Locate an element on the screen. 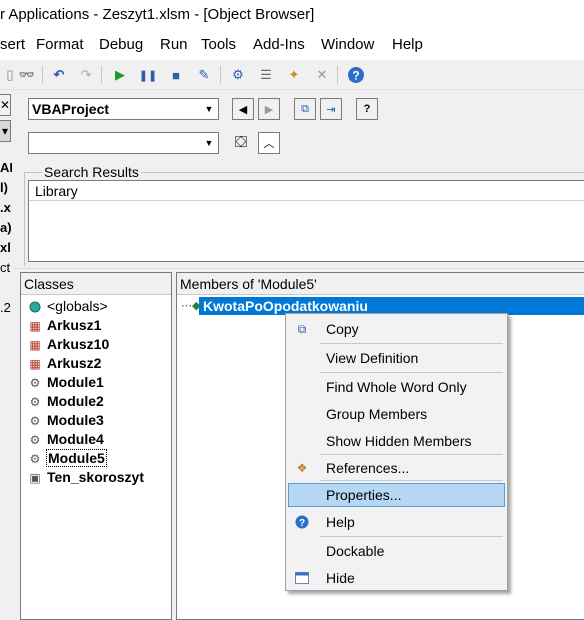 The width and height of the screenshot is (584, 620). menu-tools: Tools is located at coordinates (218, 44).